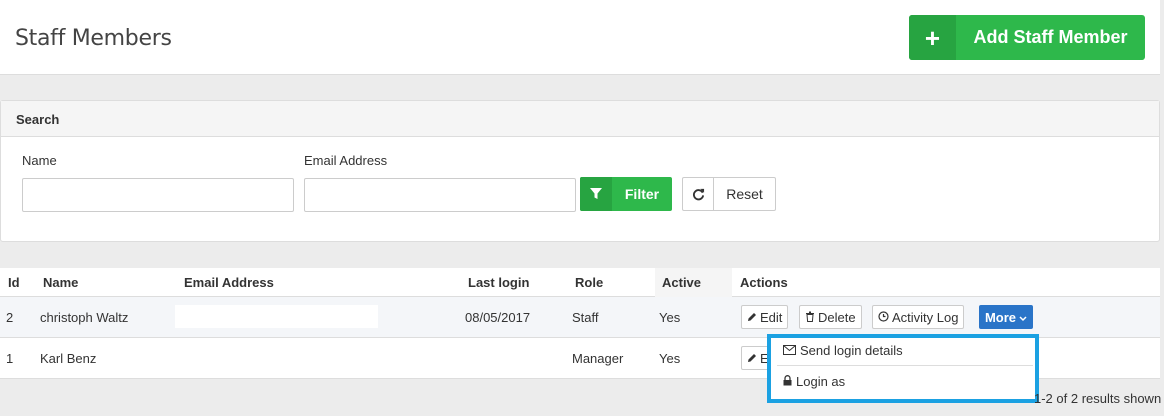 This screenshot has width=1164, height=416. What do you see at coordinates (851, 350) in the screenshot?
I see `send-login-details-label: Send login details` at bounding box center [851, 350].